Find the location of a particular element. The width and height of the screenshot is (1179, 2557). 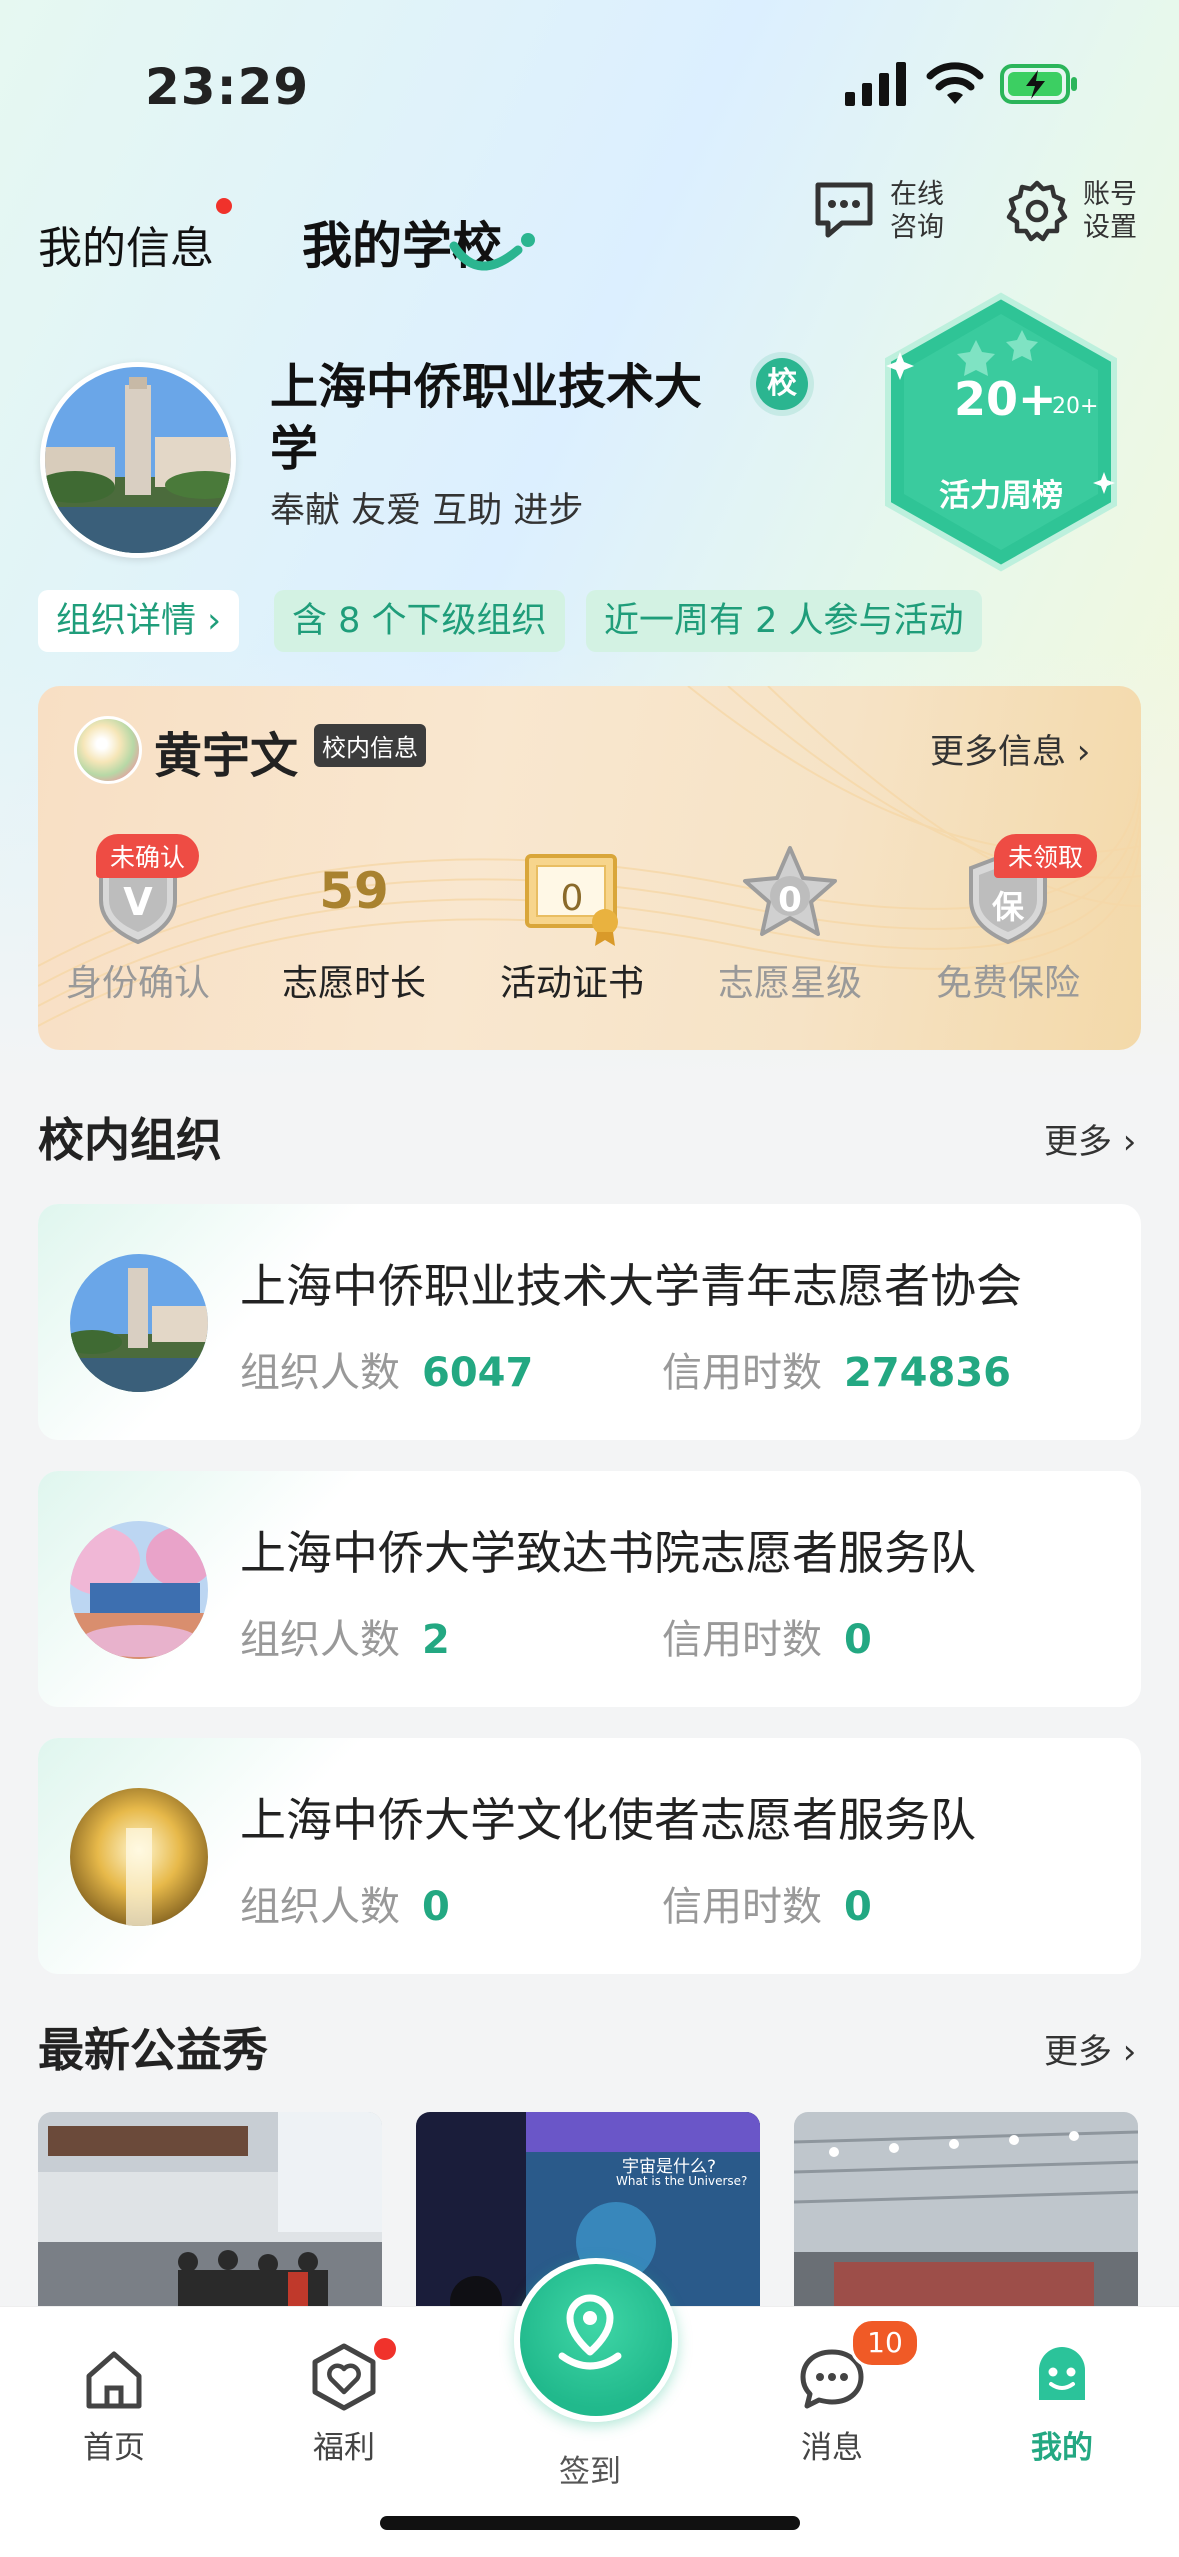

campus-orgs-title: 校内组织 is located at coordinates (130, 1140).